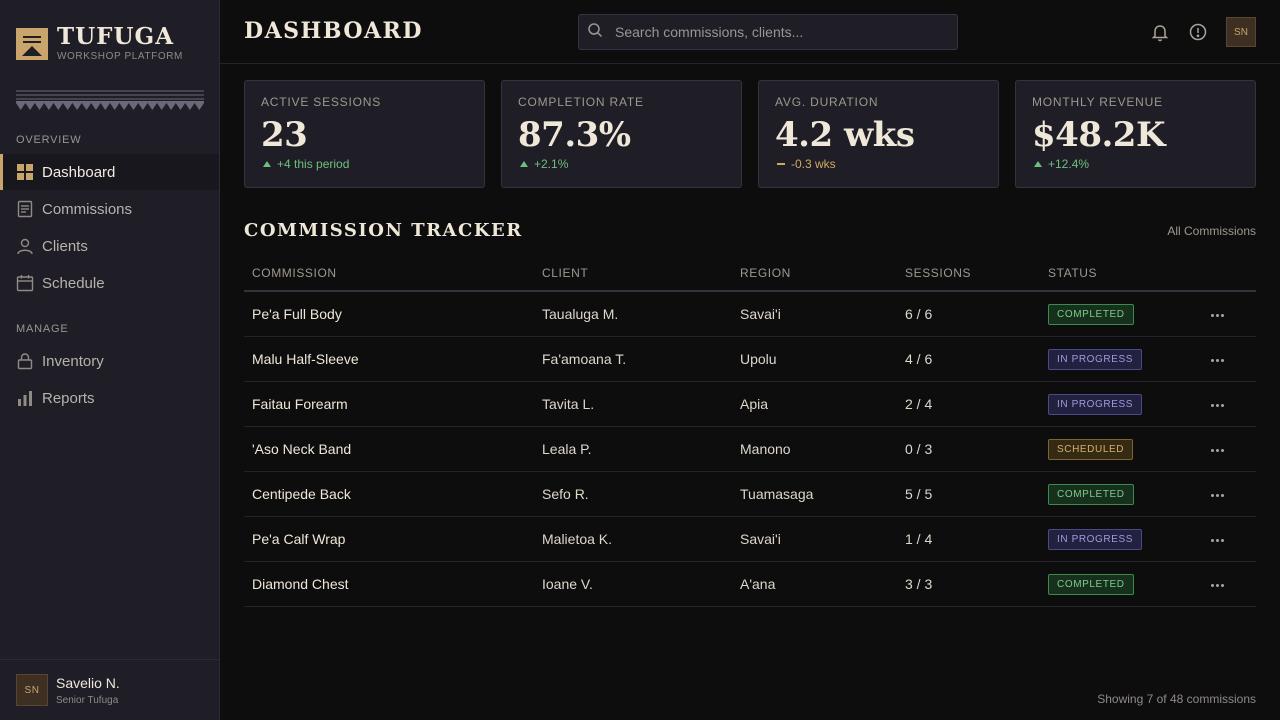 Image resolution: width=1280 pixels, height=720 pixels. I want to click on region-cell: A'ana, so click(758, 584).